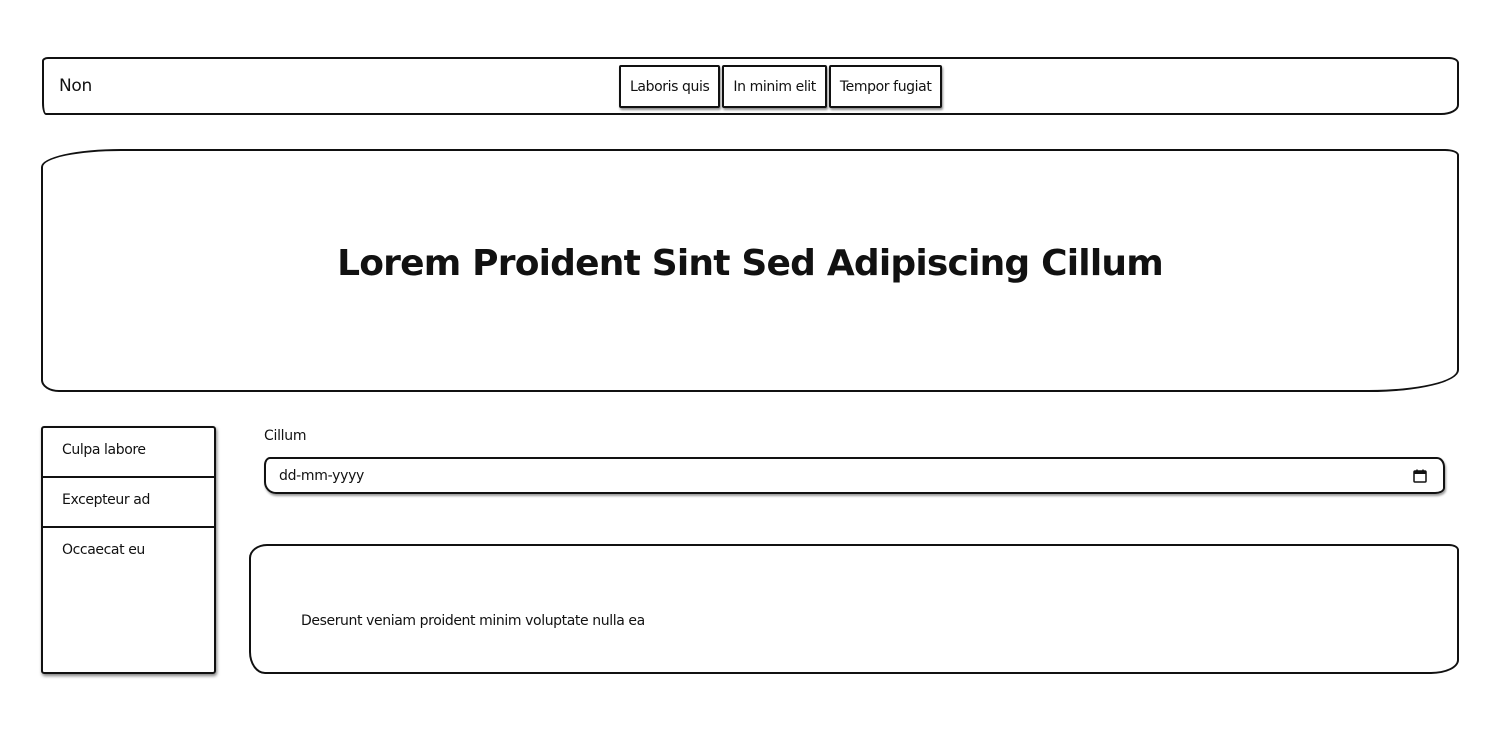 This screenshot has height=731, width=1500. What do you see at coordinates (1420, 476) in the screenshot?
I see `calendar-icon` at bounding box center [1420, 476].